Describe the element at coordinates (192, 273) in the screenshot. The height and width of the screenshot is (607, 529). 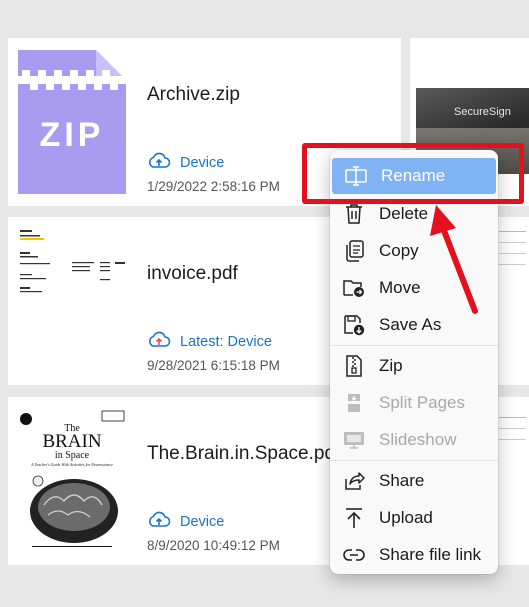
I see `file-name: invoice.pdf` at that location.